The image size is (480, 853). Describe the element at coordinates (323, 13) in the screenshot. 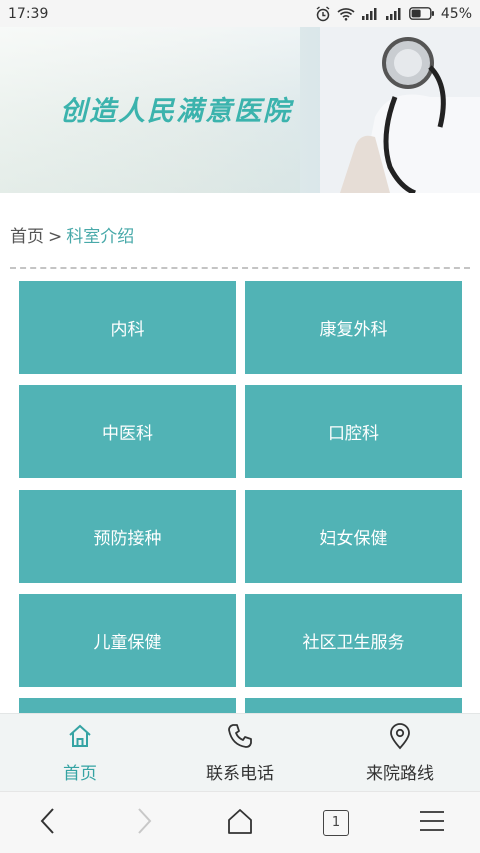

I see `alarm-icon` at that location.